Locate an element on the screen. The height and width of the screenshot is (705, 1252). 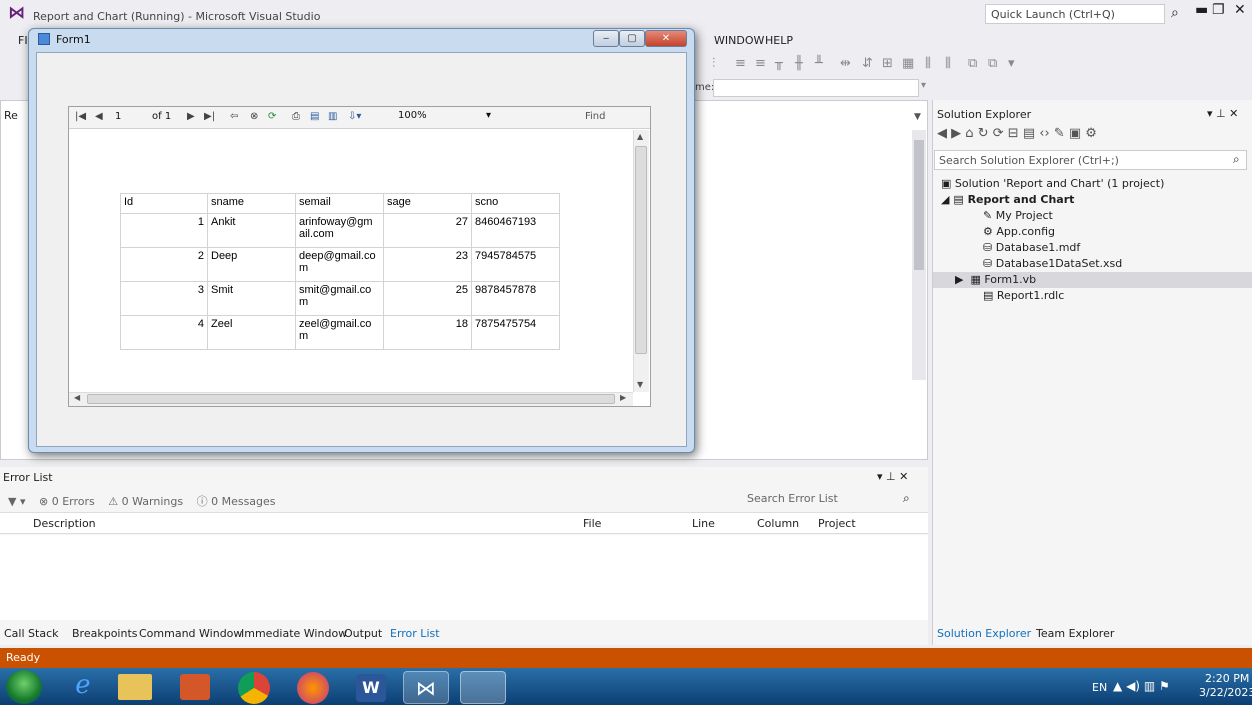
error-search-input: Search Error List is located at coordinates (832, 499).